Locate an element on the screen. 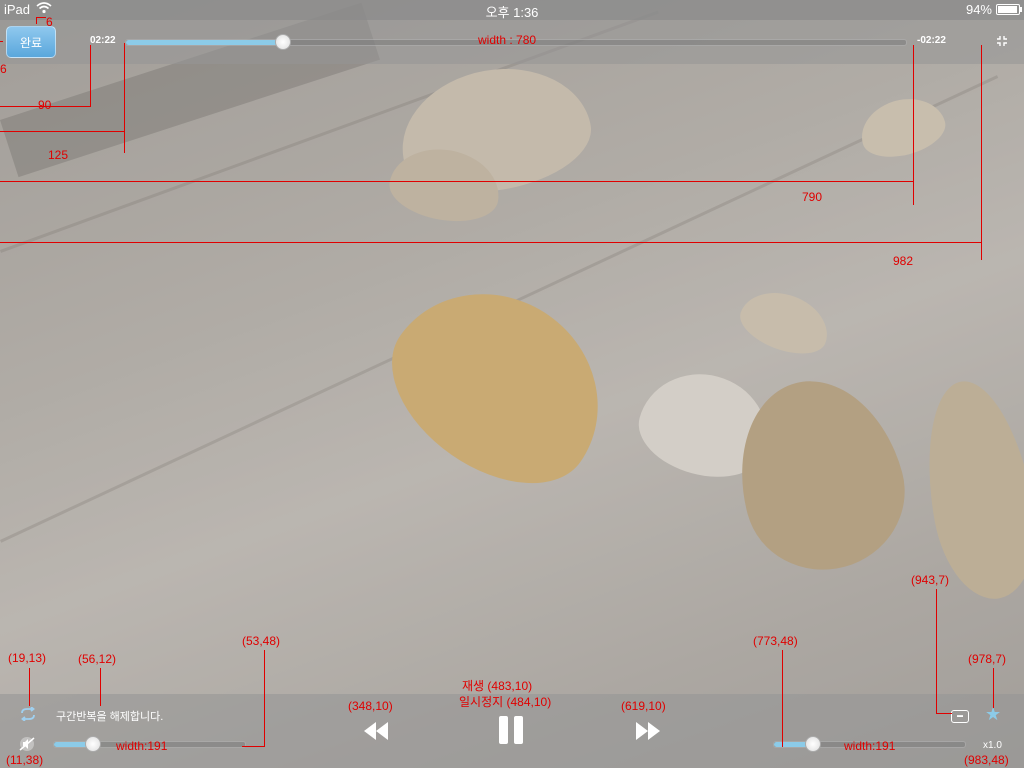 The image size is (1024, 768). repeat-message: 구간반복을 해제합니다. is located at coordinates (110, 717).